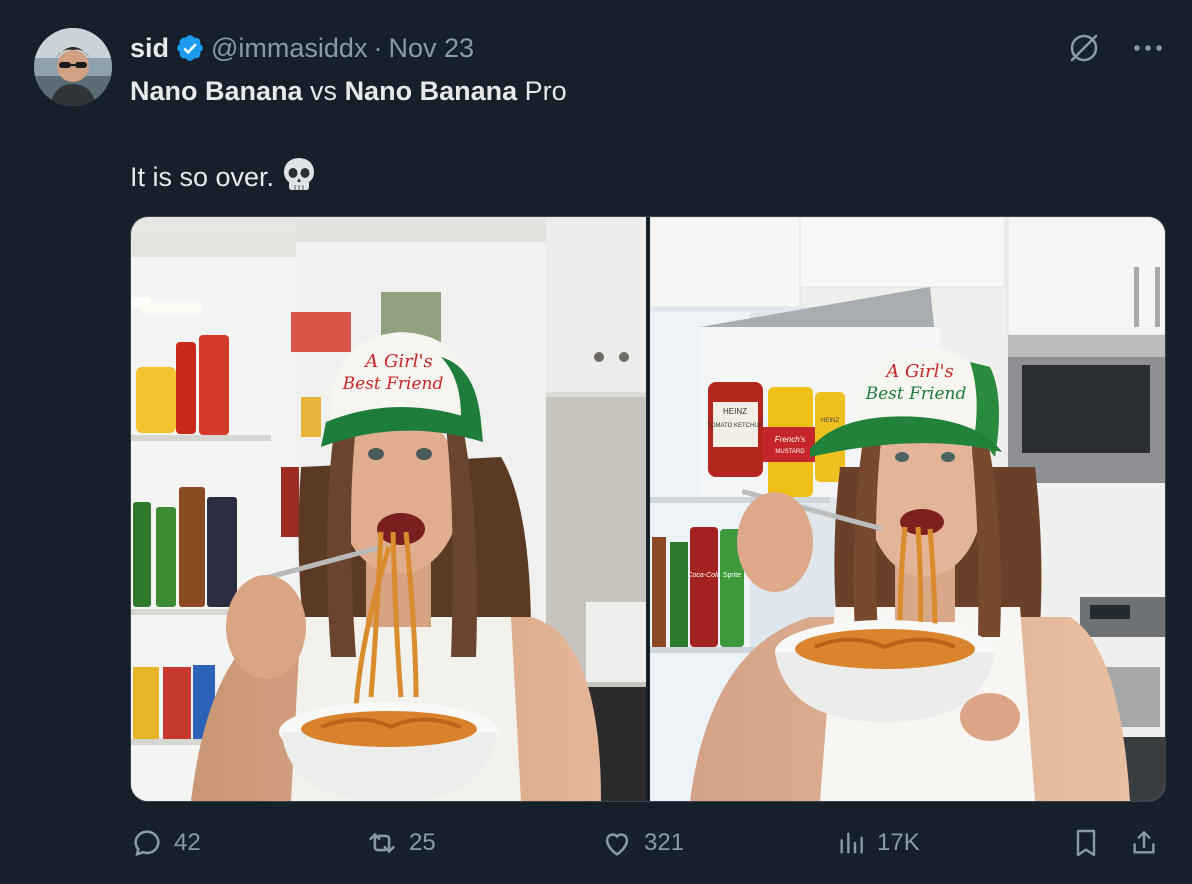  I want to click on ketchup-label: TOMATO KETCHUP, so click(734, 426).